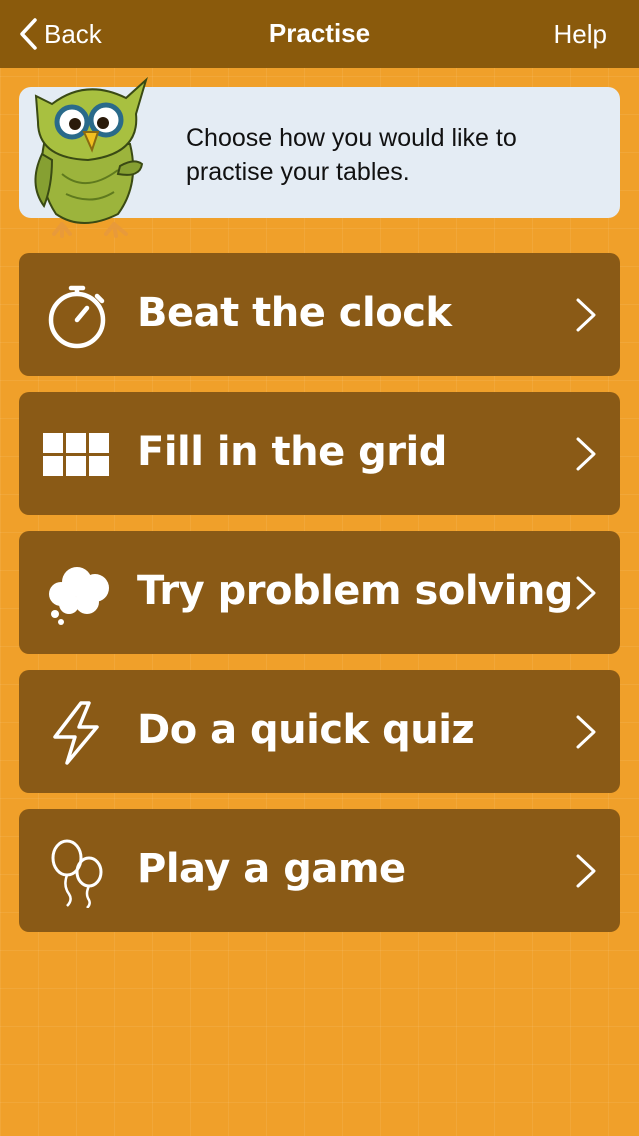  I want to click on stopwatch-icon, so click(77, 317).